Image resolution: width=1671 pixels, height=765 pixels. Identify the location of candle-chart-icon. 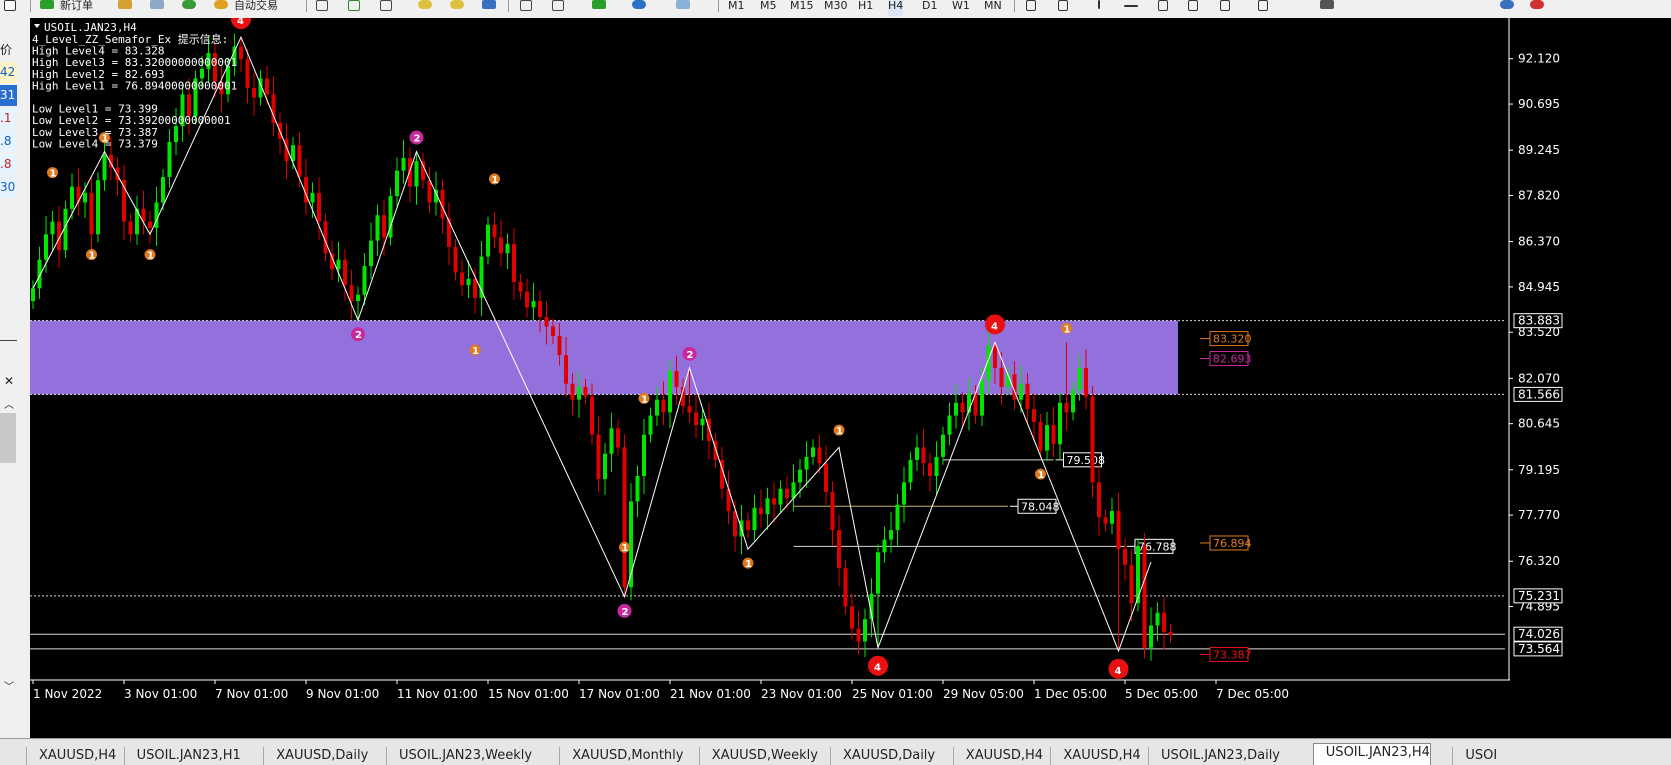
(354, 5).